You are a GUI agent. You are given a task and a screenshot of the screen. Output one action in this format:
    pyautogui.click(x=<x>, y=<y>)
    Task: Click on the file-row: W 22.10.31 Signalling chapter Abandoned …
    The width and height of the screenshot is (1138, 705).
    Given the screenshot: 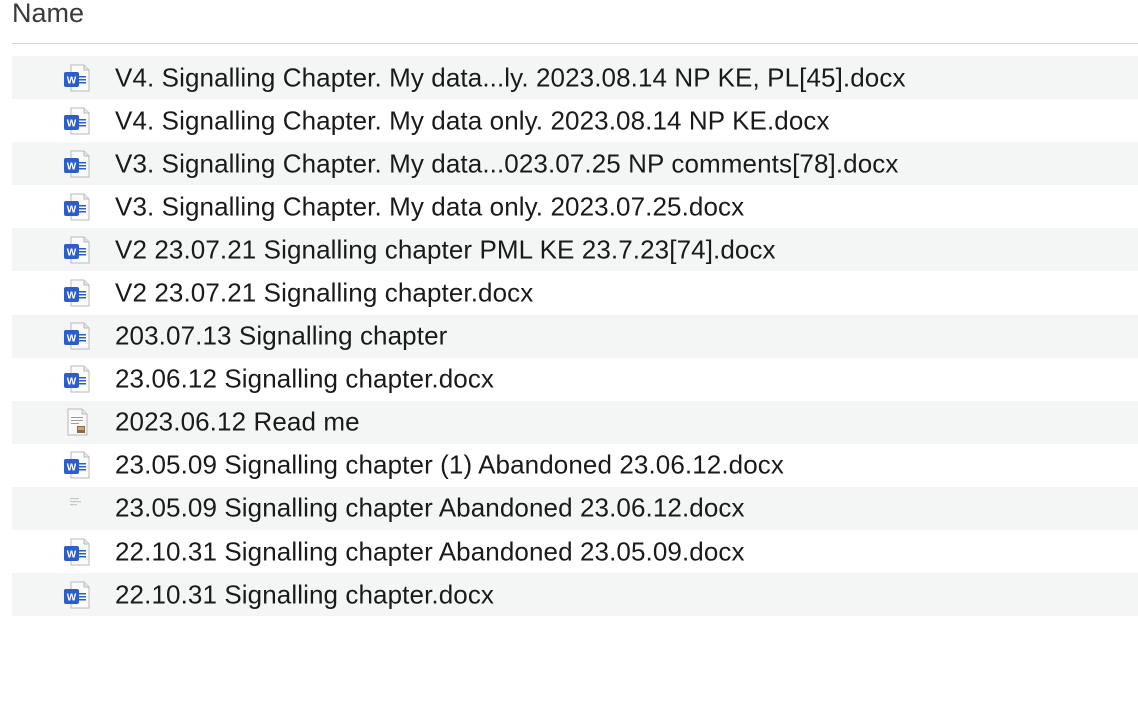 What is the action you would take?
    pyautogui.click(x=575, y=551)
    